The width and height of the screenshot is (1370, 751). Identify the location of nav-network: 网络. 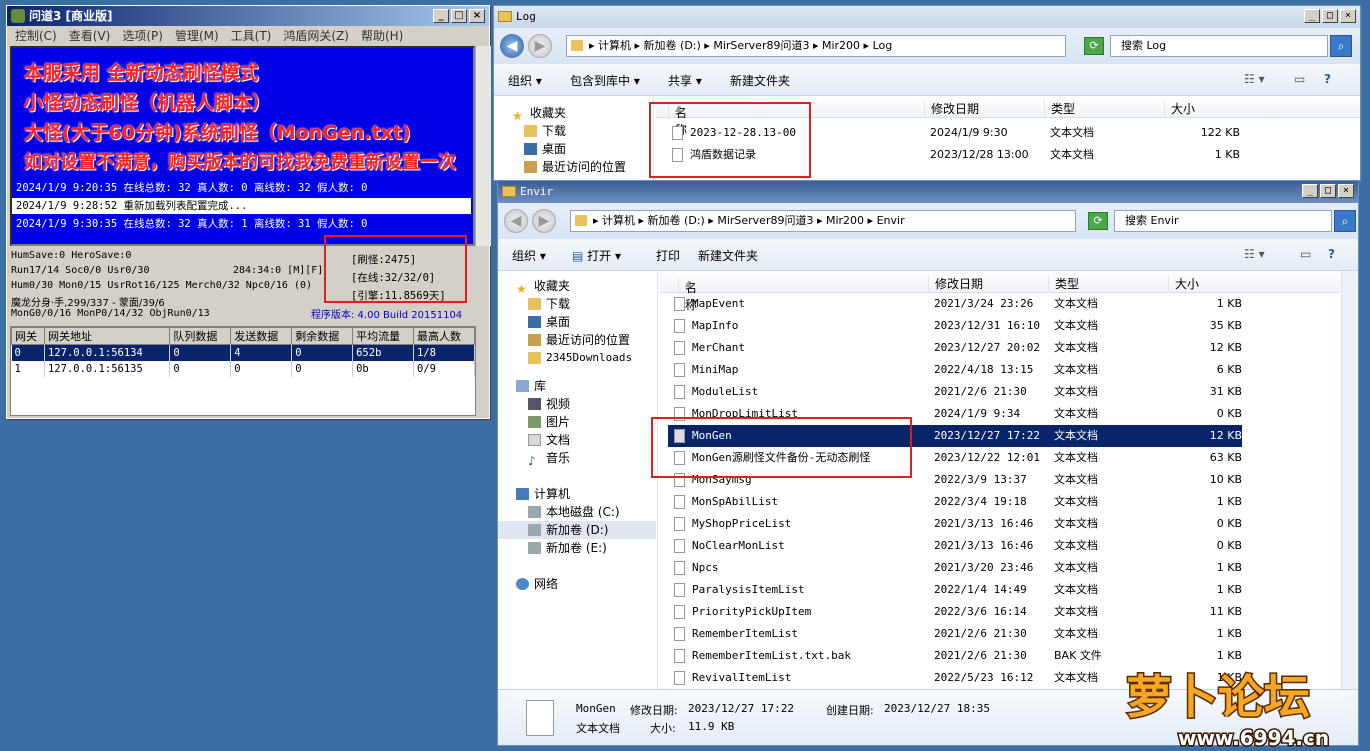
(536, 584).